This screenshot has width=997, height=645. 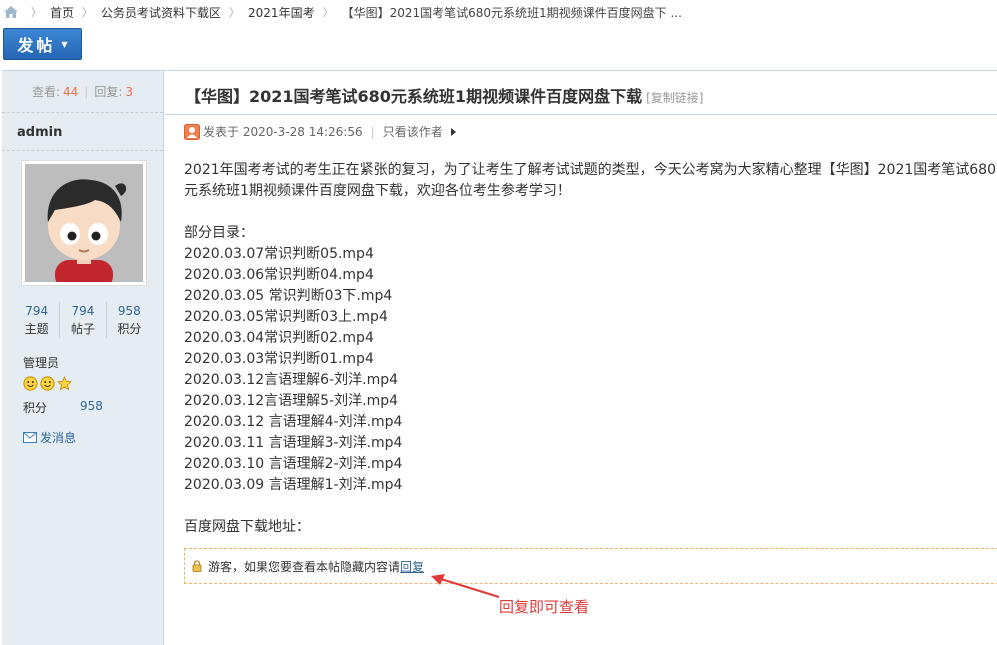 What do you see at coordinates (590, 566) in the screenshot?
I see `hidden-content-notice: 游客，如果您要查看本帖隐藏内容请 回复` at bounding box center [590, 566].